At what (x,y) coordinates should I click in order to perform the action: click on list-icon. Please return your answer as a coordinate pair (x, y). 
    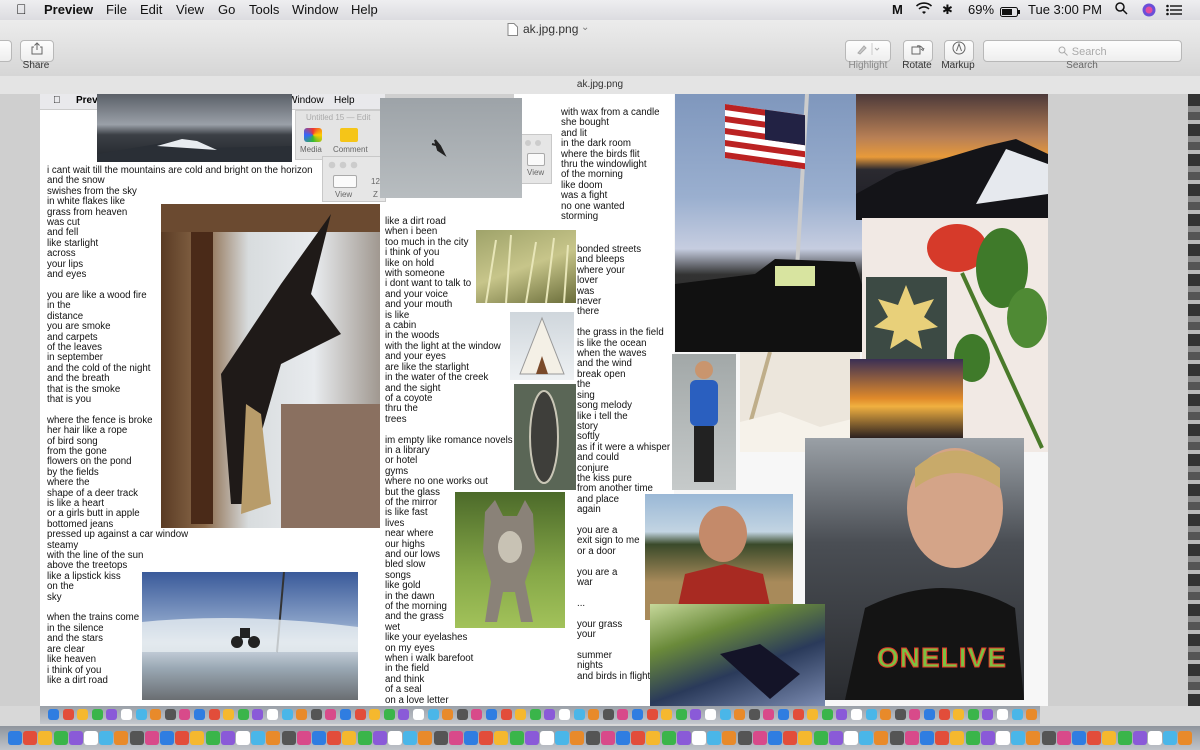
    Looking at the image, I should click on (1174, 11).